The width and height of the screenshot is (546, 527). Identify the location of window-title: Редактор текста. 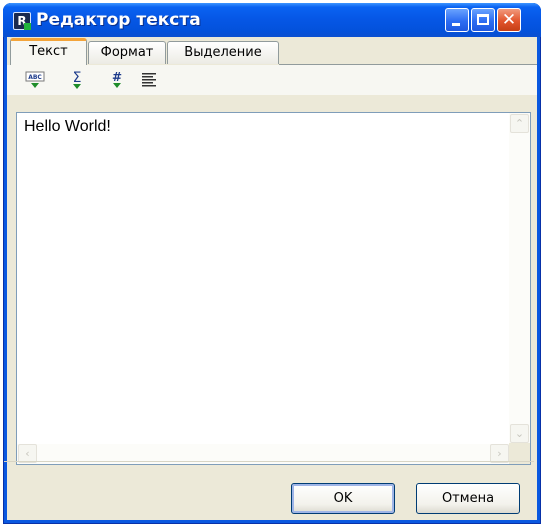
(118, 20).